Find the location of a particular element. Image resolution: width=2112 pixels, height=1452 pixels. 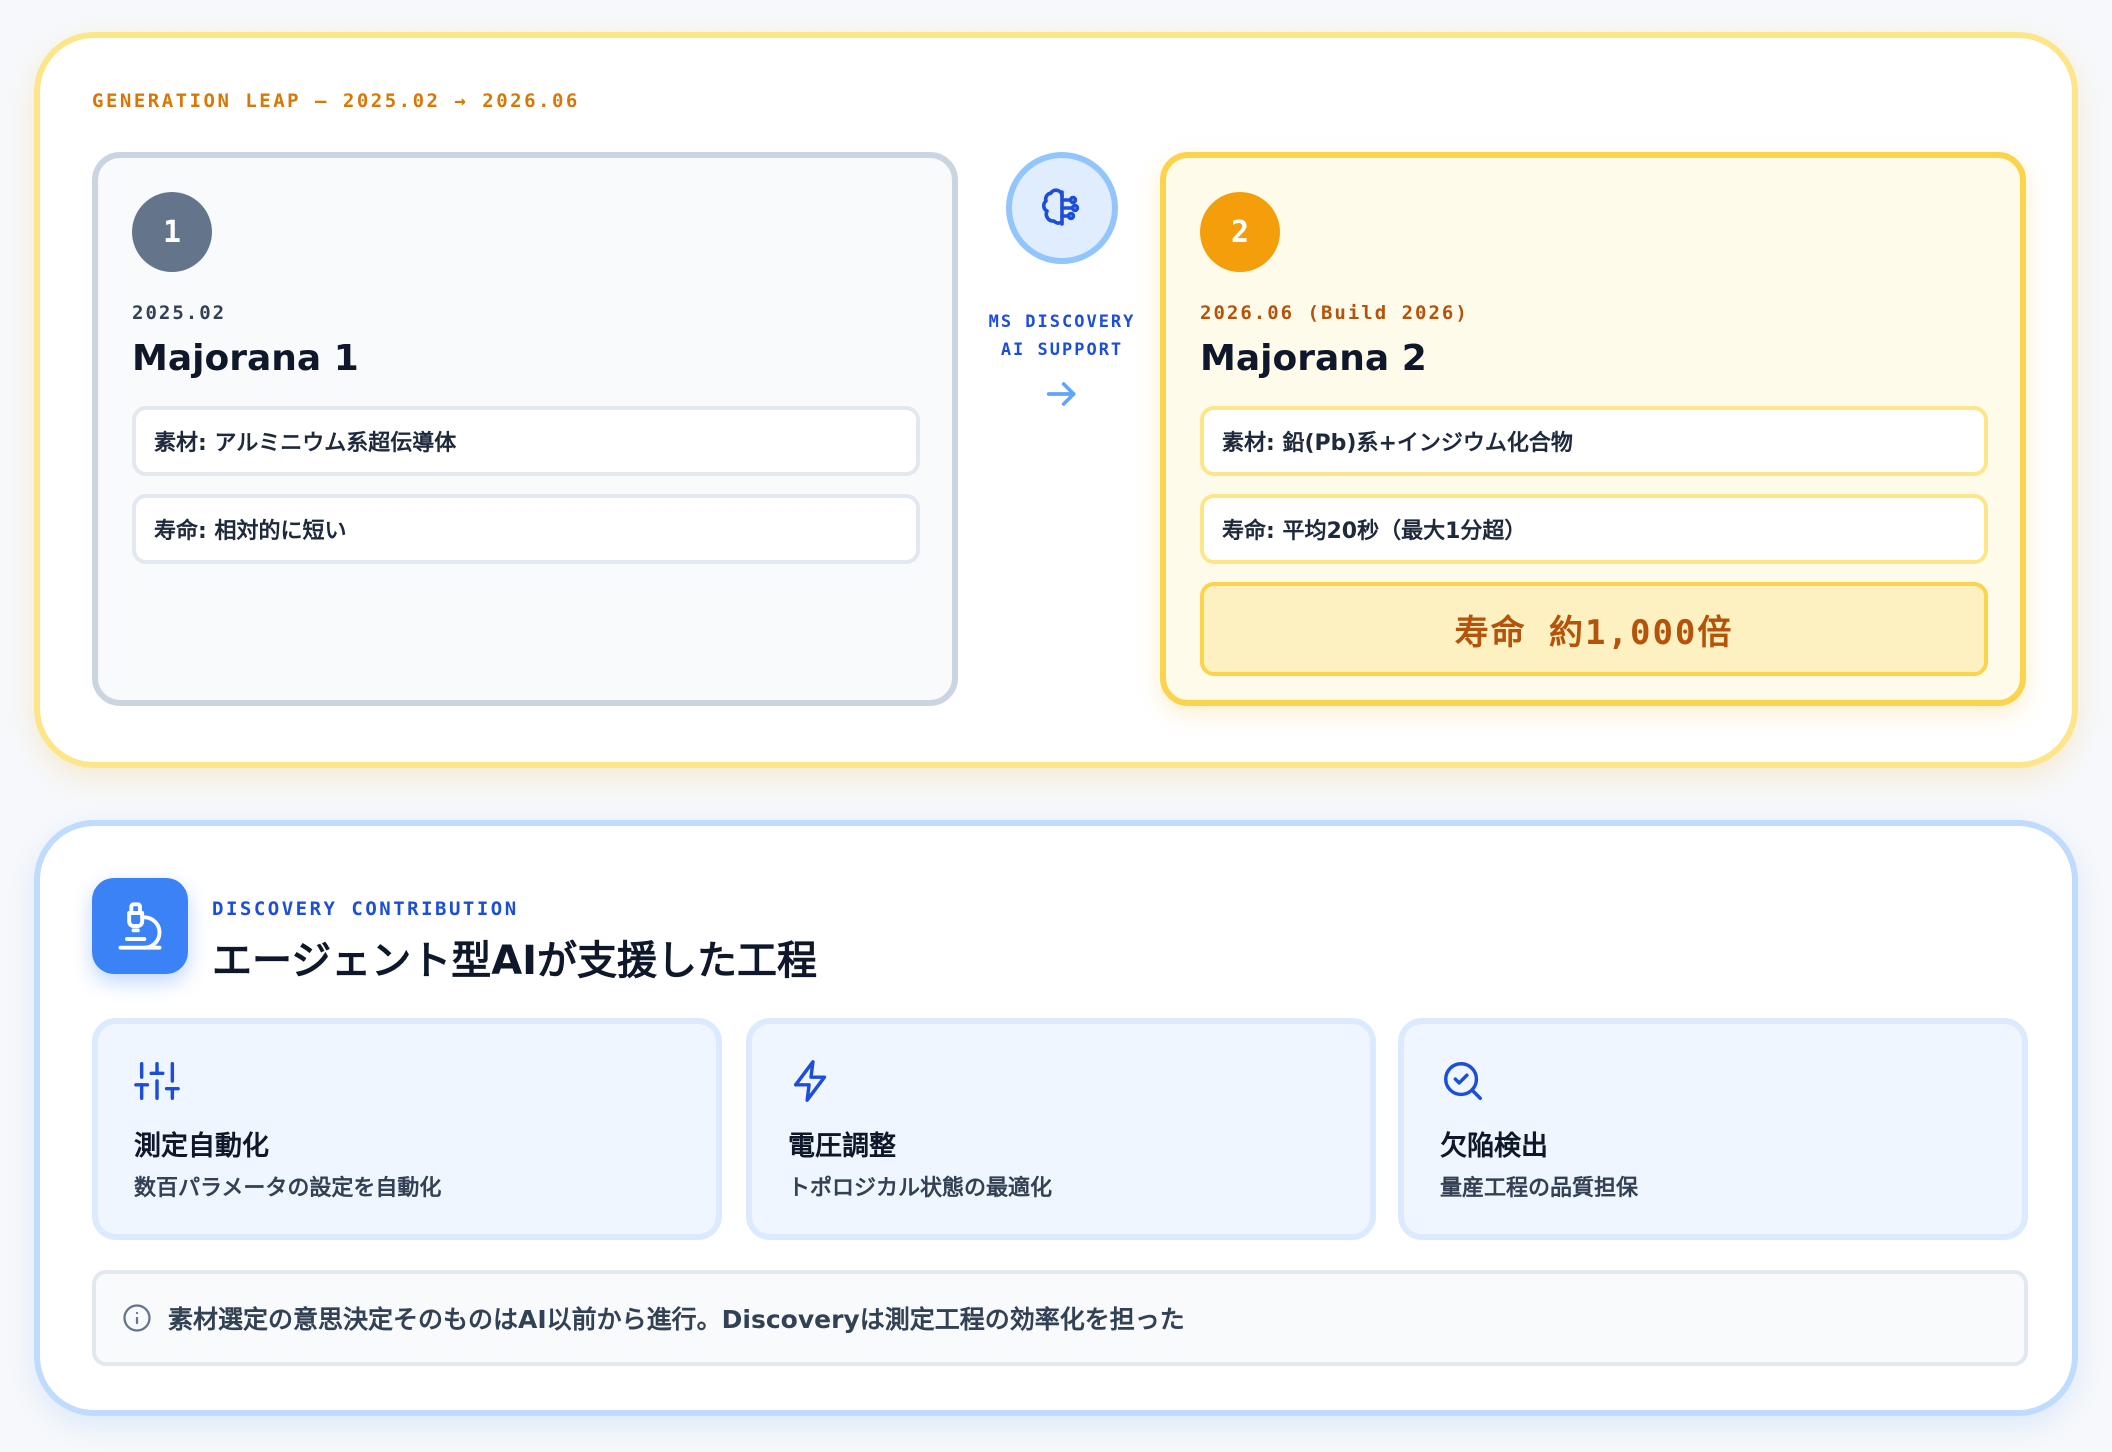

ai-support-connector: MS DISCOVERY AI SUPPORT is located at coordinates (1060, 282).